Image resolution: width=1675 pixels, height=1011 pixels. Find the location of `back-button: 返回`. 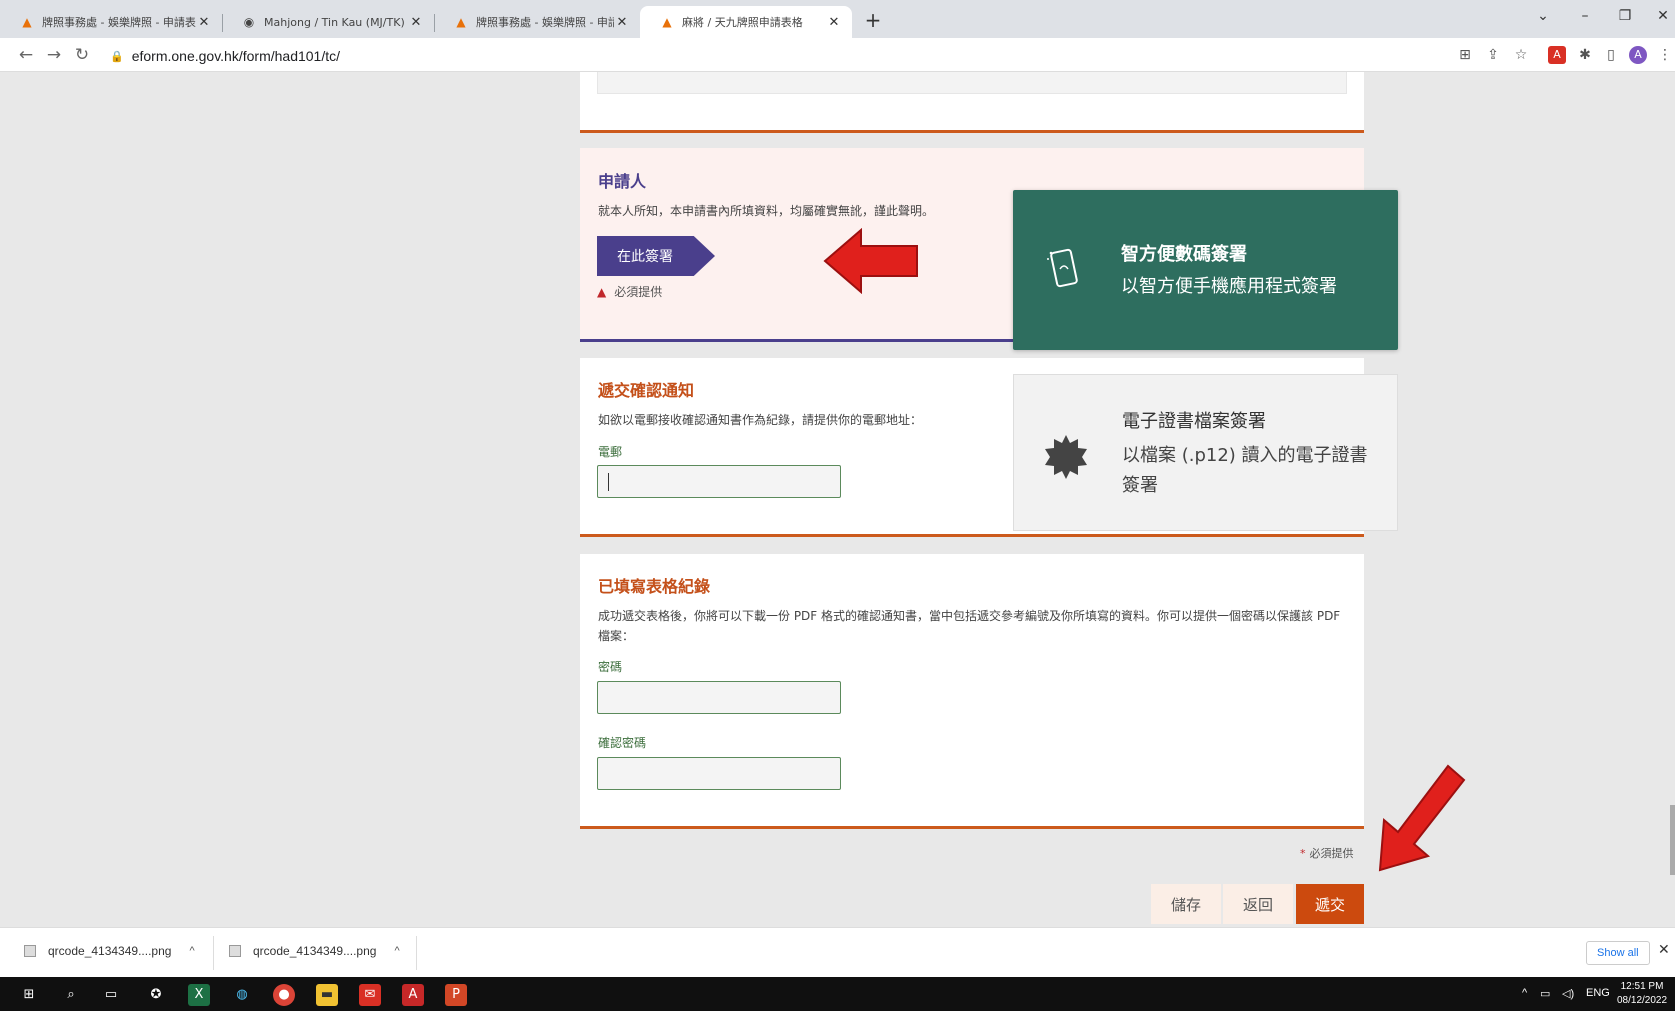

back-button: 返回 is located at coordinates (1258, 904).